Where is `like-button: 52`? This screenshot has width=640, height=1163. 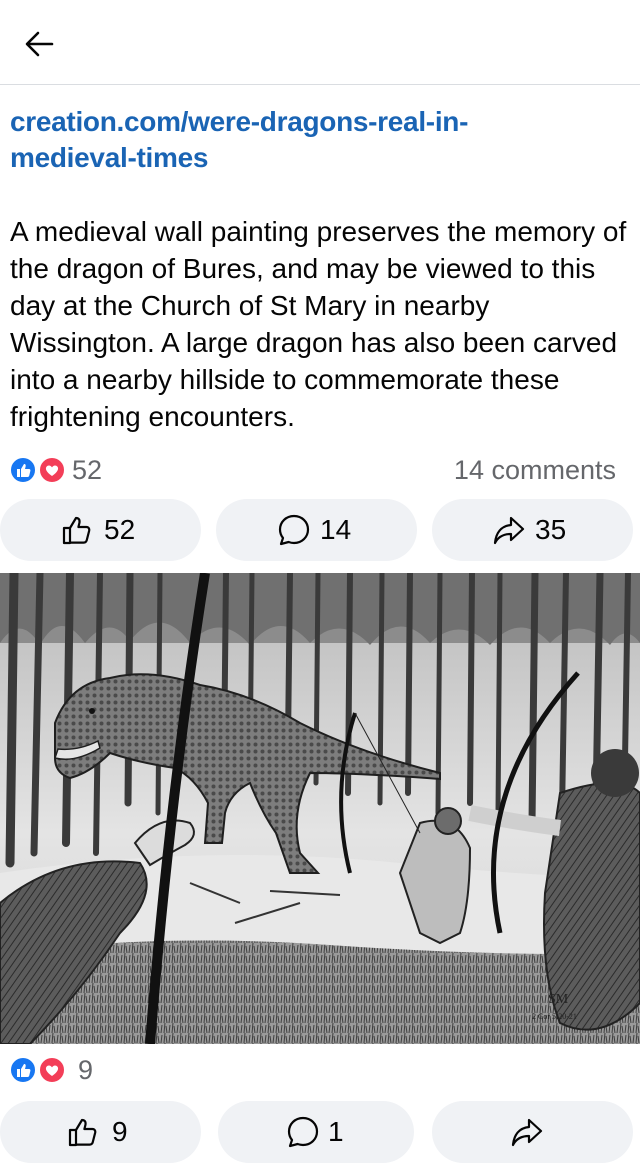
like-button: 52 is located at coordinates (100, 530).